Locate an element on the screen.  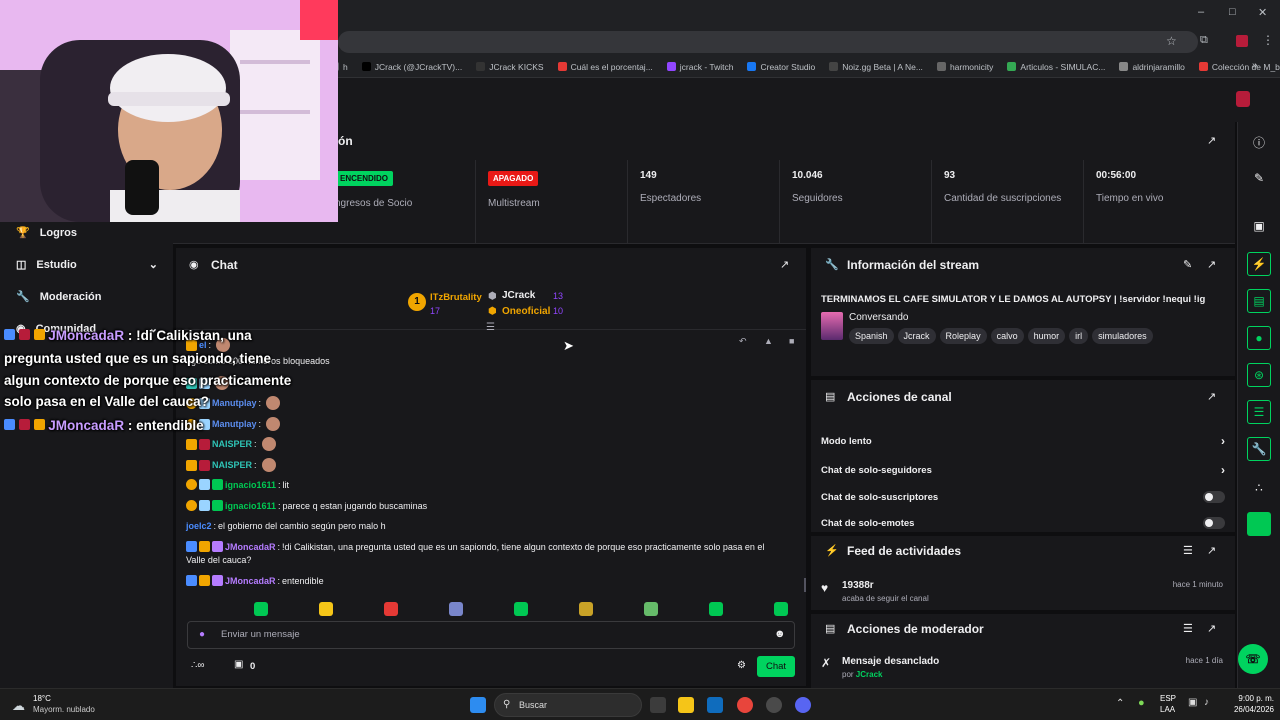
chat-message: JMoncadaR: entendible is located at coordinates (255, 580).